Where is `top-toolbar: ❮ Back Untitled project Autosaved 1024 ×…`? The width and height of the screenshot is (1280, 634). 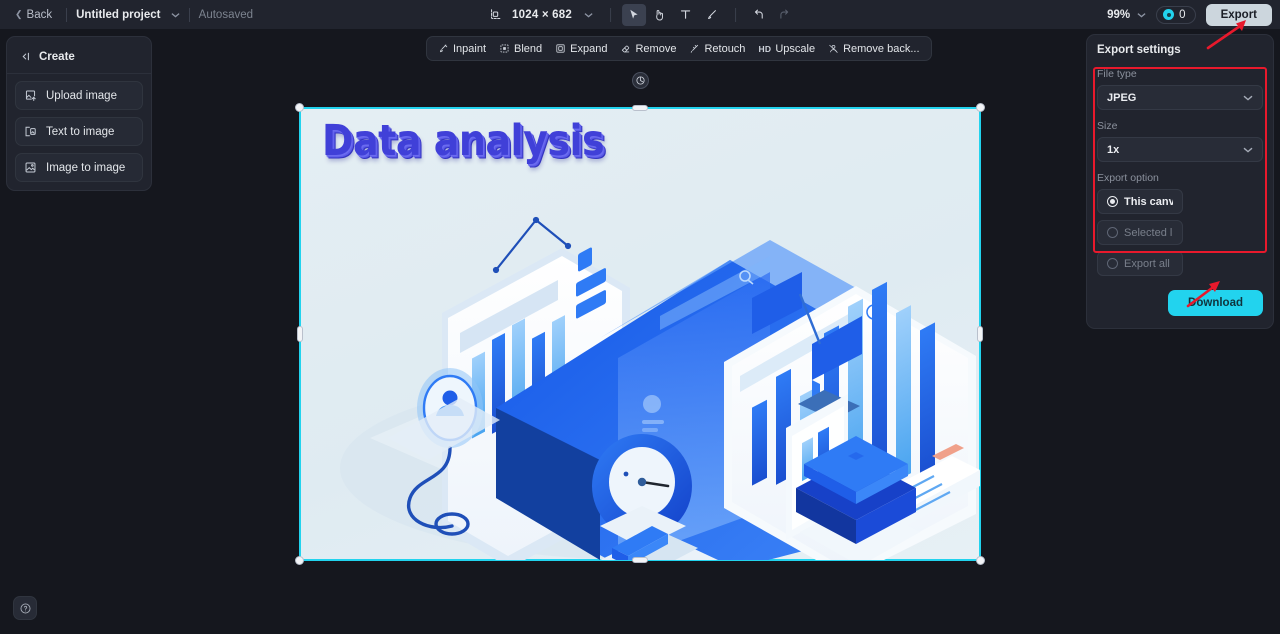
top-toolbar: ❮ Back Untitled project Autosaved 1024 ×… is located at coordinates (640, 15).